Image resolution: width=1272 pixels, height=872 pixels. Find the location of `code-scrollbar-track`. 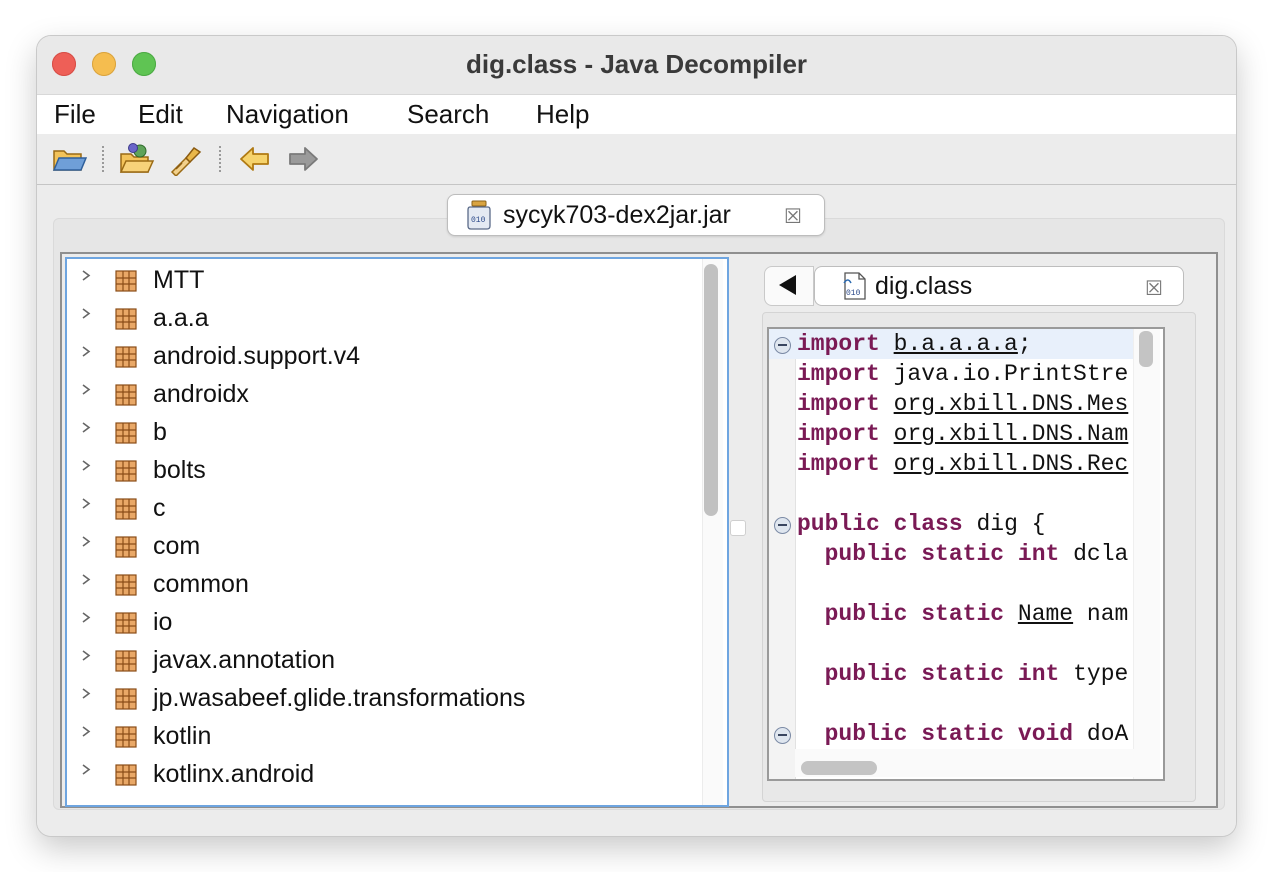

code-scrollbar-track is located at coordinates (1146, 554).